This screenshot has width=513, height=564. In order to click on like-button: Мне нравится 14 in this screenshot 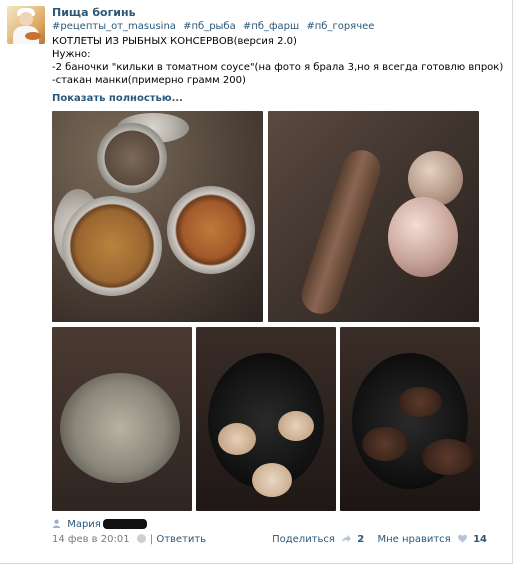, I will do `click(437, 539)`.